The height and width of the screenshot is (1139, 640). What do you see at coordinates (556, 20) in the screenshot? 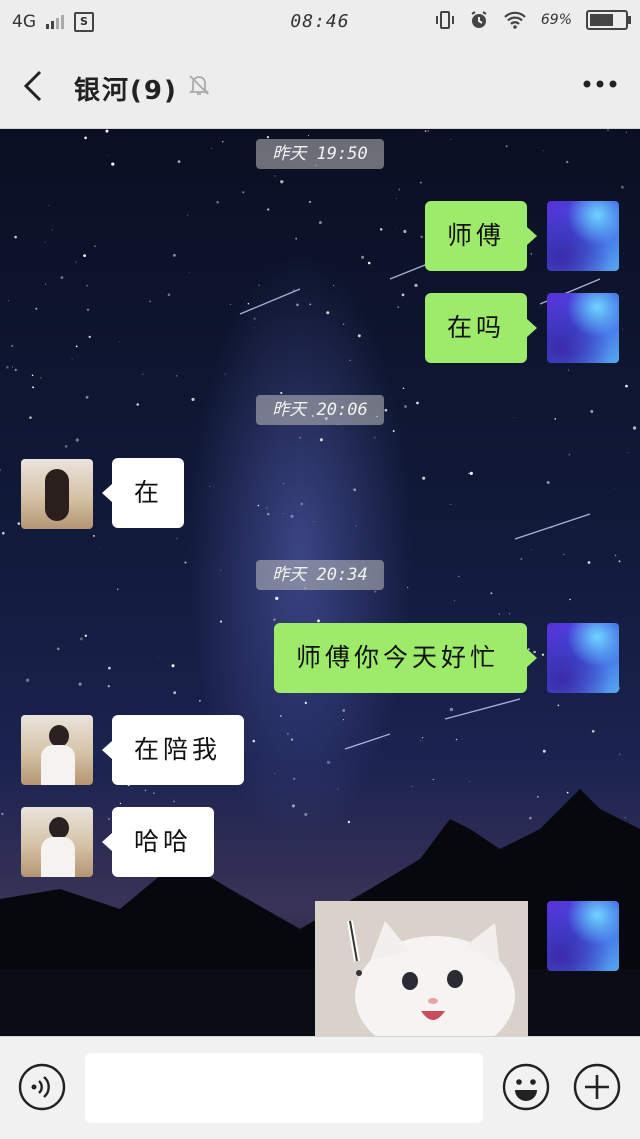
I see `battery-percent: 69%` at bounding box center [556, 20].